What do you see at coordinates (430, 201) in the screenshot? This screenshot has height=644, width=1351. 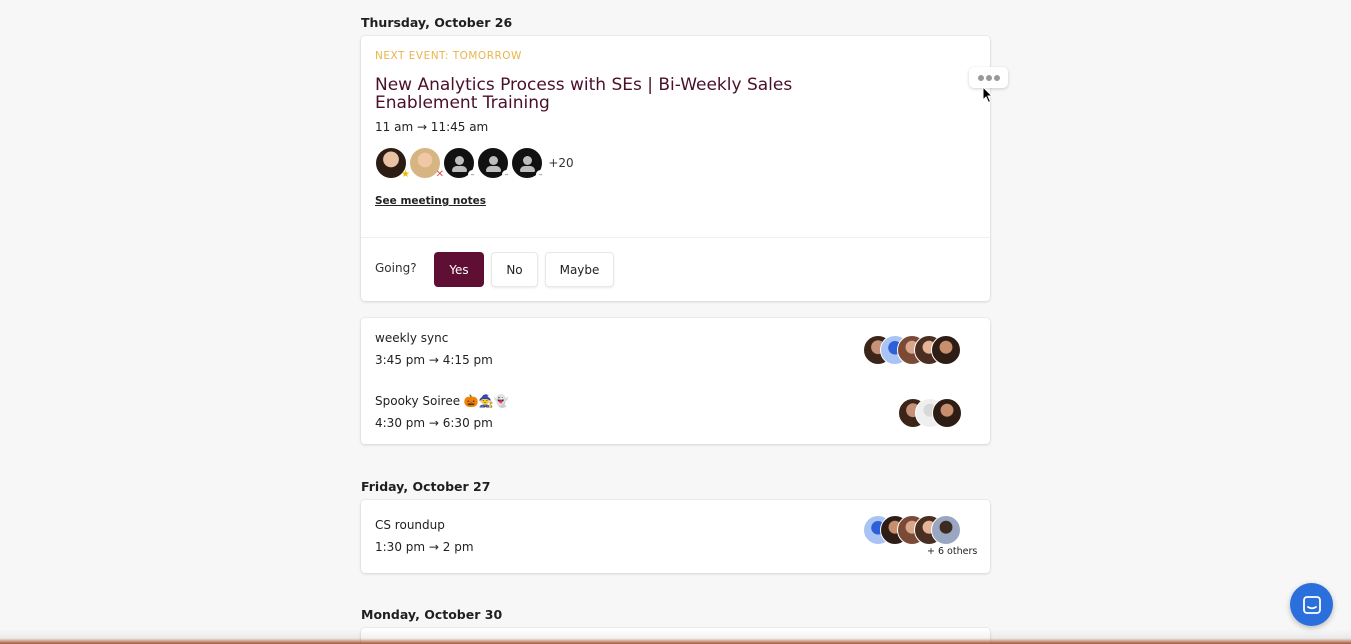 I see `meeting-notes-link: See meeting notes` at bounding box center [430, 201].